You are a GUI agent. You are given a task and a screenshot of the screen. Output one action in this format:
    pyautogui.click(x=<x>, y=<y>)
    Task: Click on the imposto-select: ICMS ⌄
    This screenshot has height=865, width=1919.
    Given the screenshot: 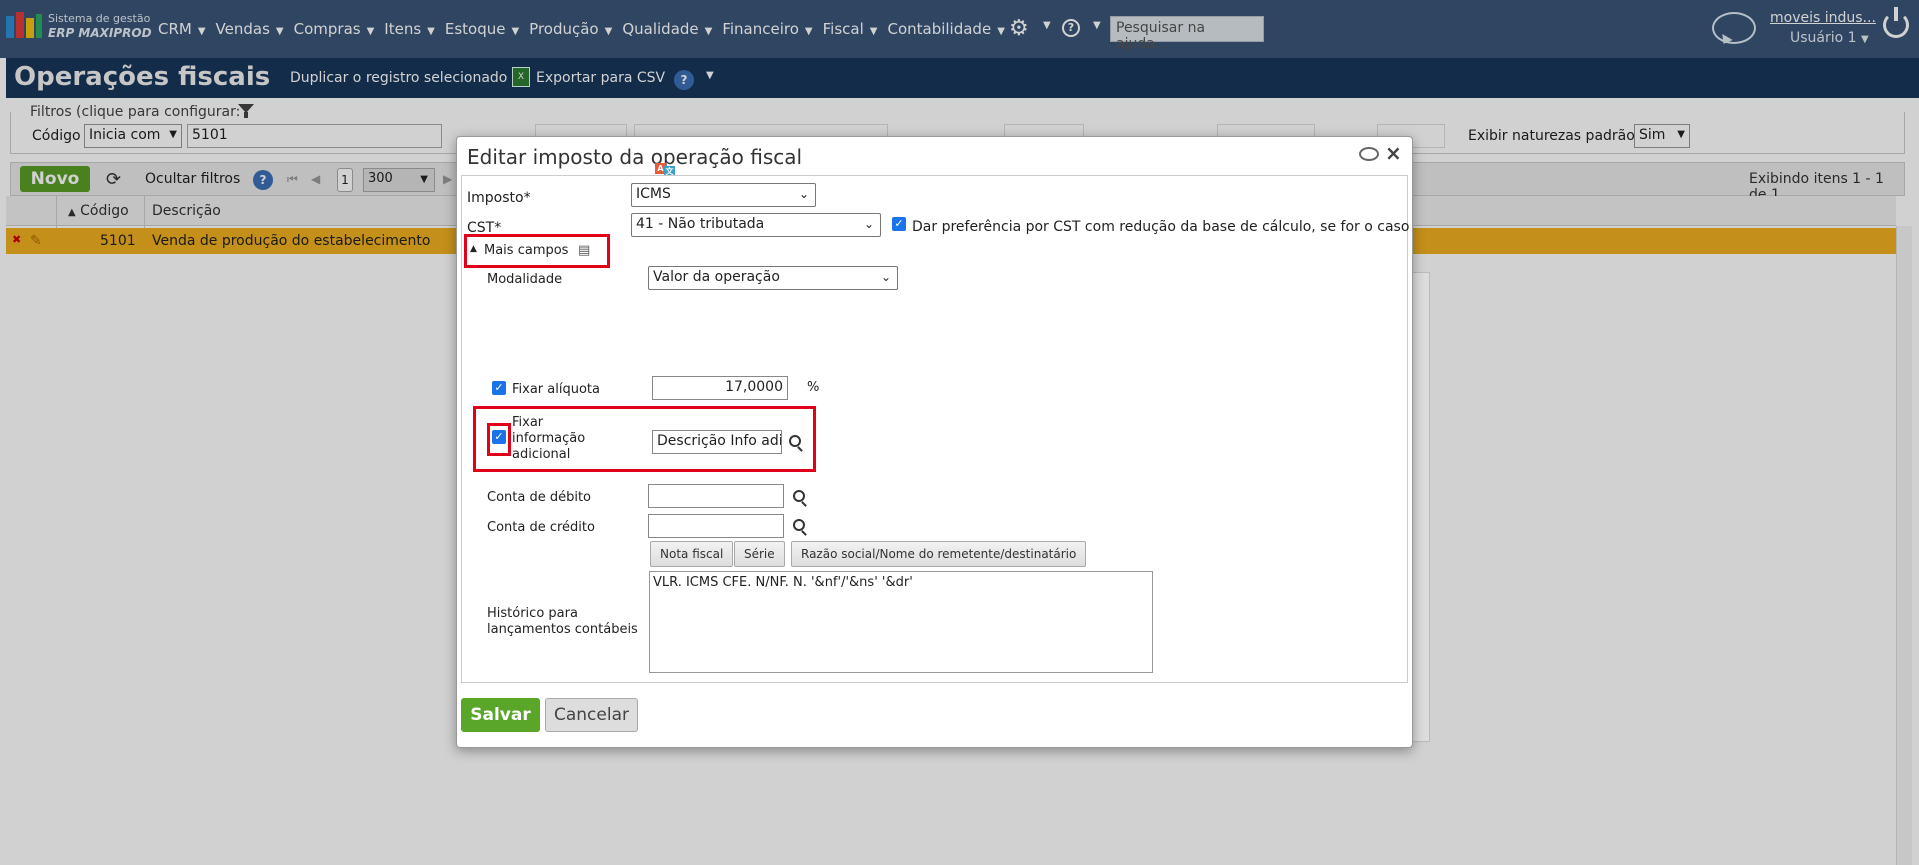 What is the action you would take?
    pyautogui.click(x=723, y=195)
    